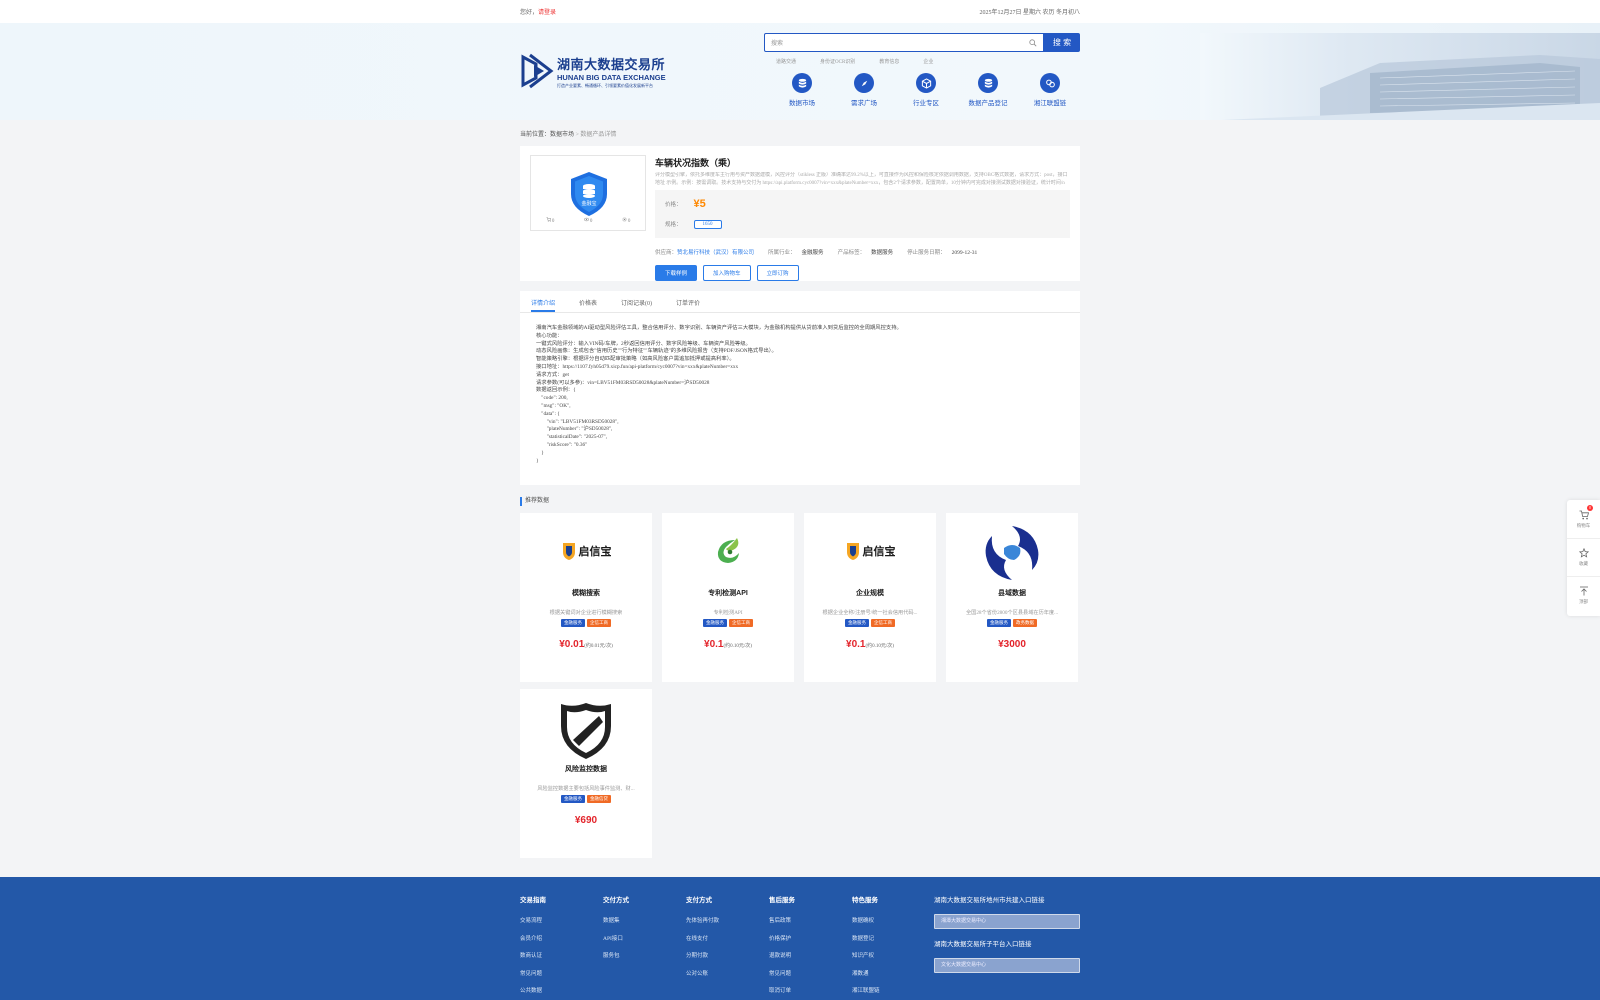 The width and height of the screenshot is (1600, 1000). I want to click on footer-link: API接口, so click(644, 943).